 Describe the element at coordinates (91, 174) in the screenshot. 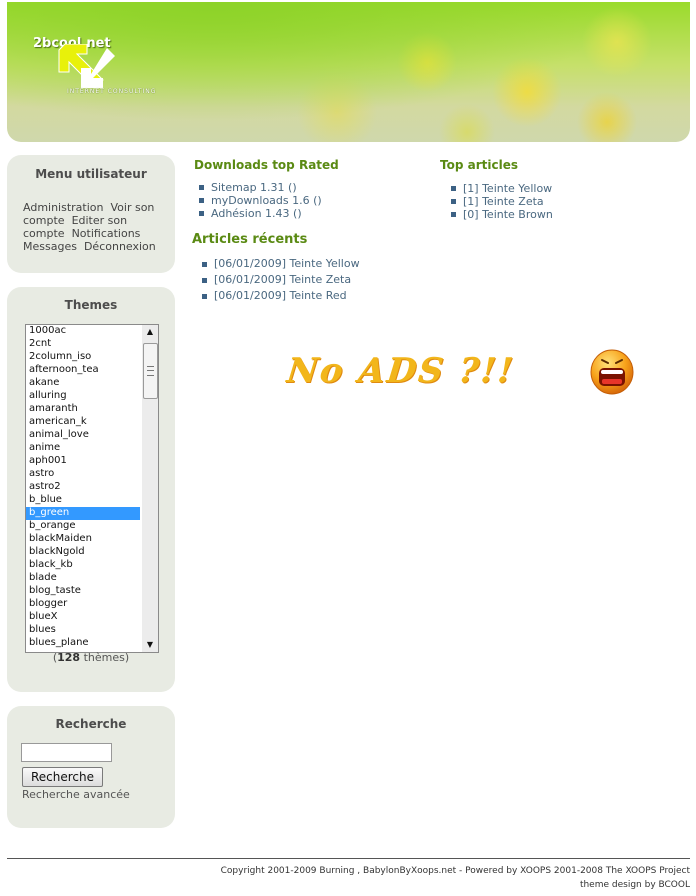

I see `user-menu-title: Menu utilisateur` at that location.